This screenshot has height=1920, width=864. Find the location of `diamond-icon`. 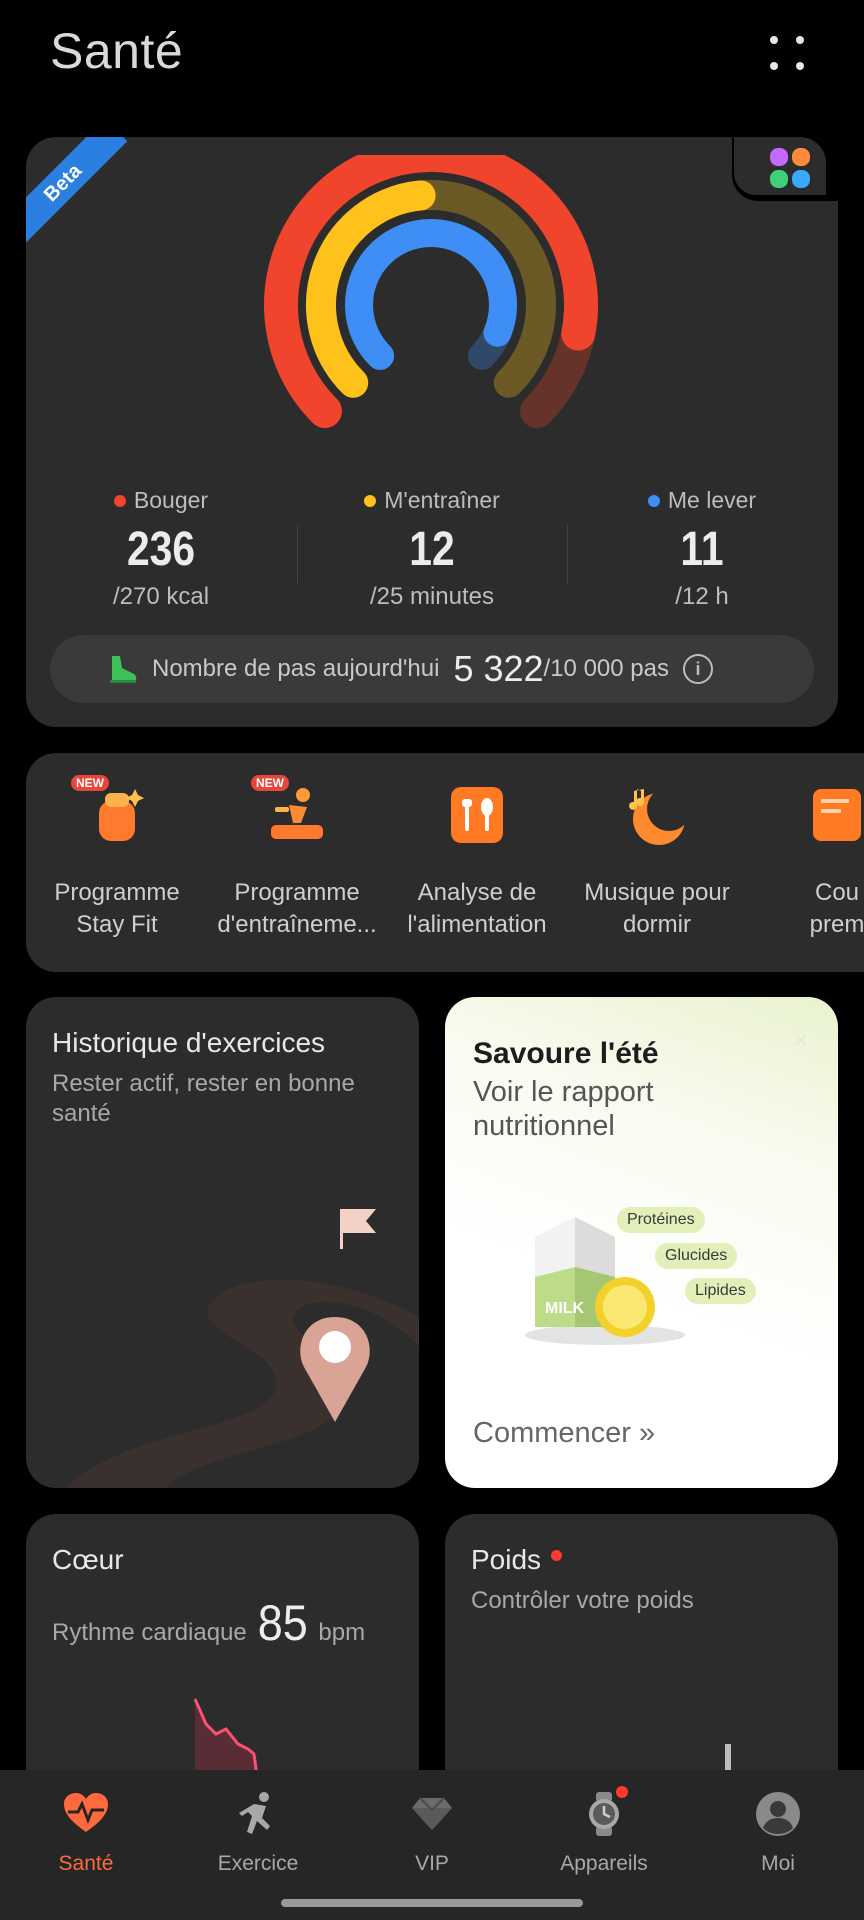

diamond-icon is located at coordinates (432, 1814).